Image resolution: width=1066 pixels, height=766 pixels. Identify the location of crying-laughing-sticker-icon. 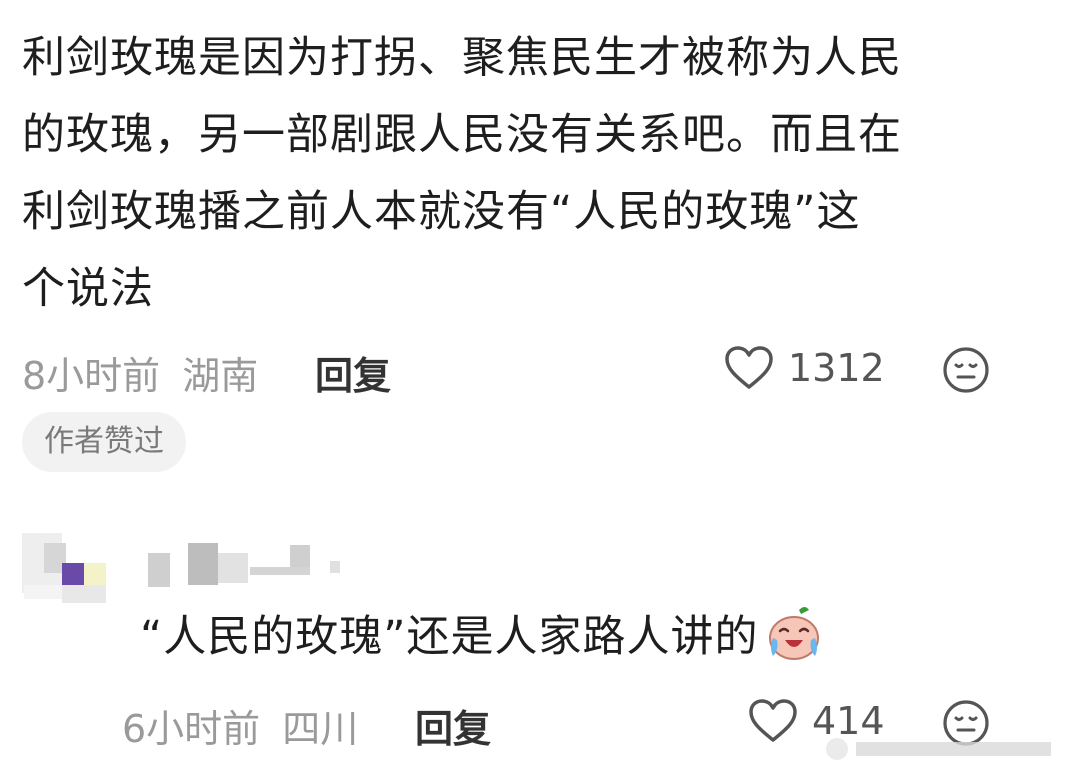
(793, 633).